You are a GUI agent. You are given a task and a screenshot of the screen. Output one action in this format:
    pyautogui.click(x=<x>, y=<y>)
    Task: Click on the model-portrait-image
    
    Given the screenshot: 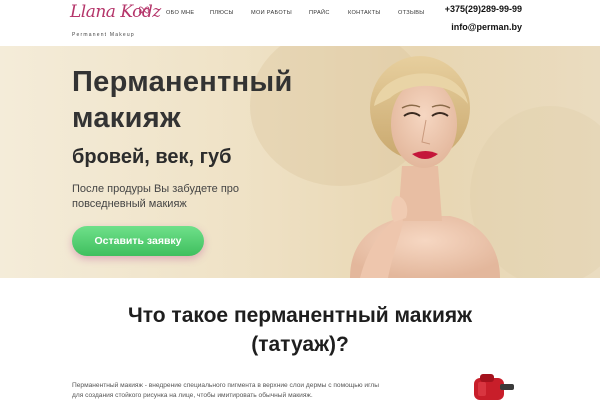 What is the action you would take?
    pyautogui.click(x=425, y=167)
    